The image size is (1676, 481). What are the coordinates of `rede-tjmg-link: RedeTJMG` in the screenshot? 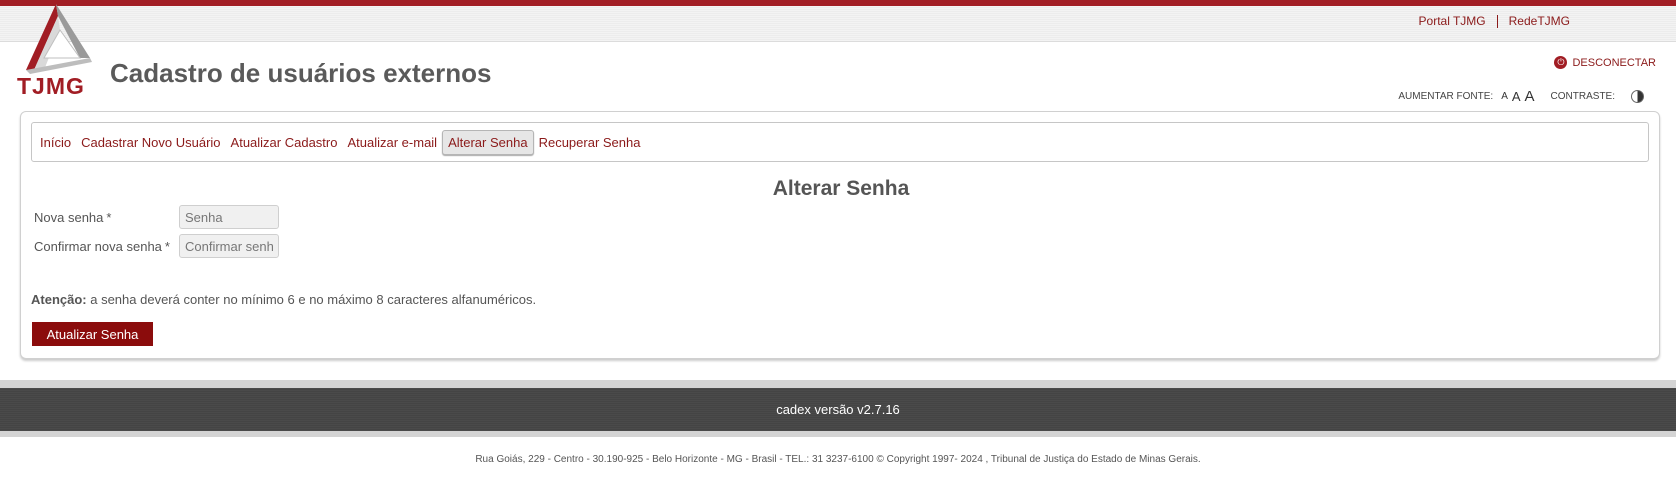 It's located at (1538, 21).